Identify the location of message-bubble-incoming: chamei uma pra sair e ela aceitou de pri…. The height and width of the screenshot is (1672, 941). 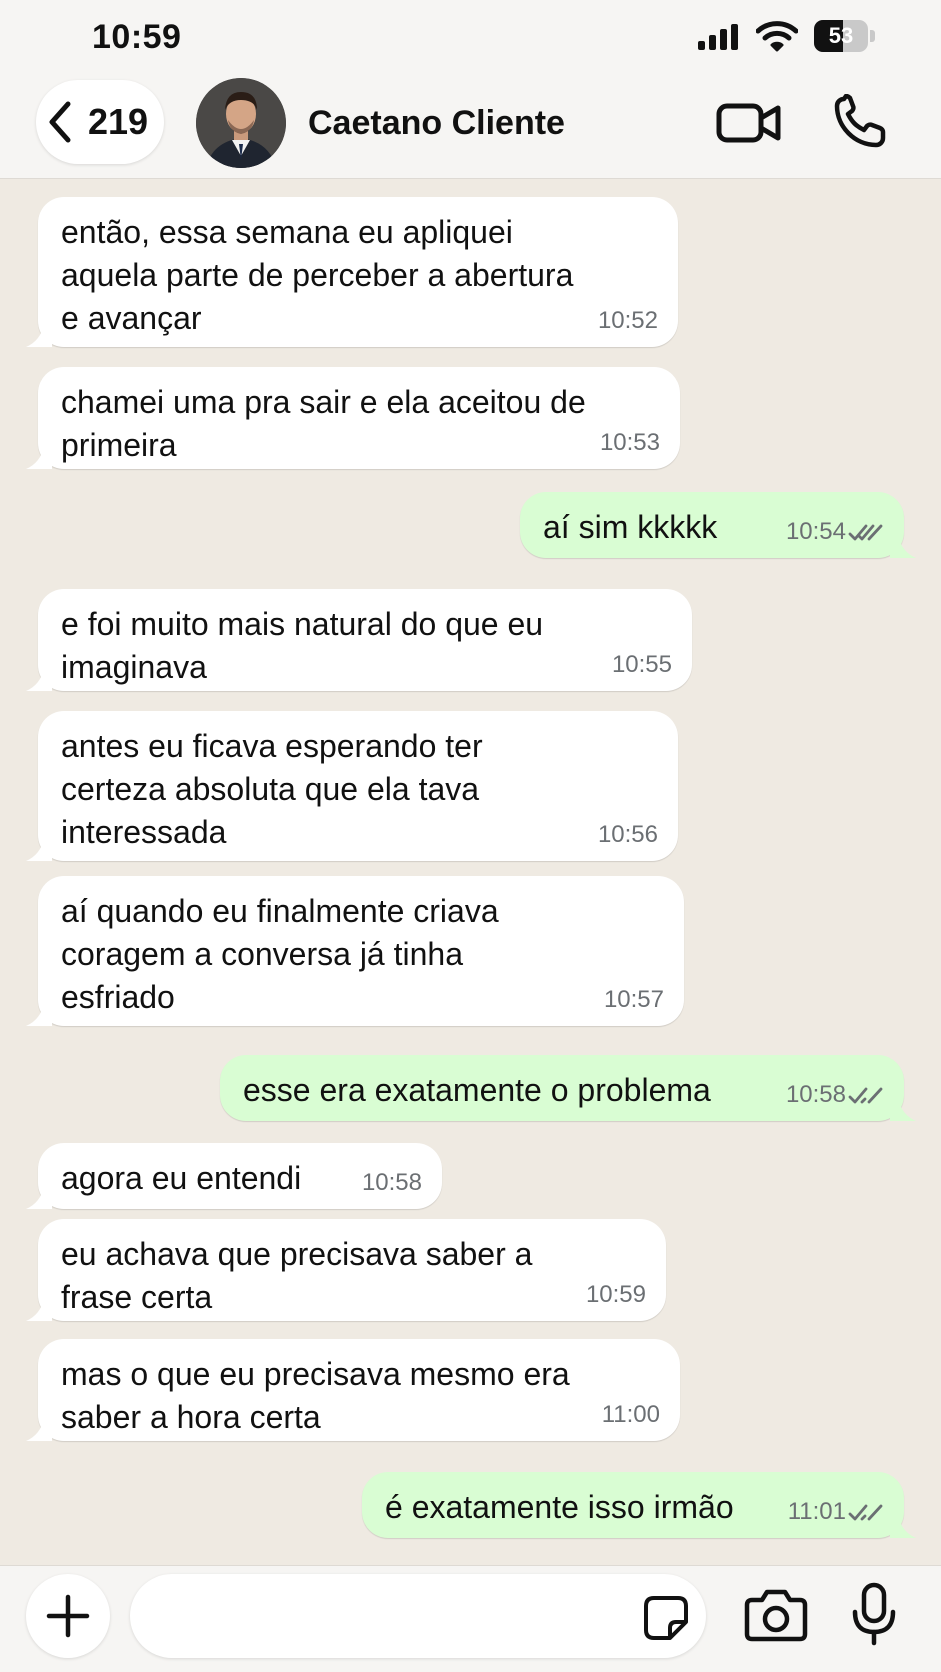
(353, 418).